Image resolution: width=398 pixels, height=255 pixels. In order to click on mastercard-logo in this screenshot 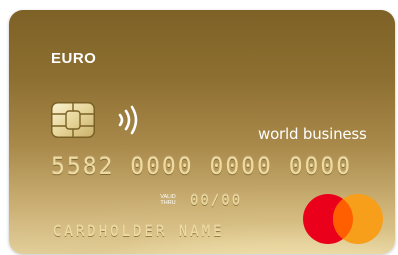, I will do `click(343, 219)`.